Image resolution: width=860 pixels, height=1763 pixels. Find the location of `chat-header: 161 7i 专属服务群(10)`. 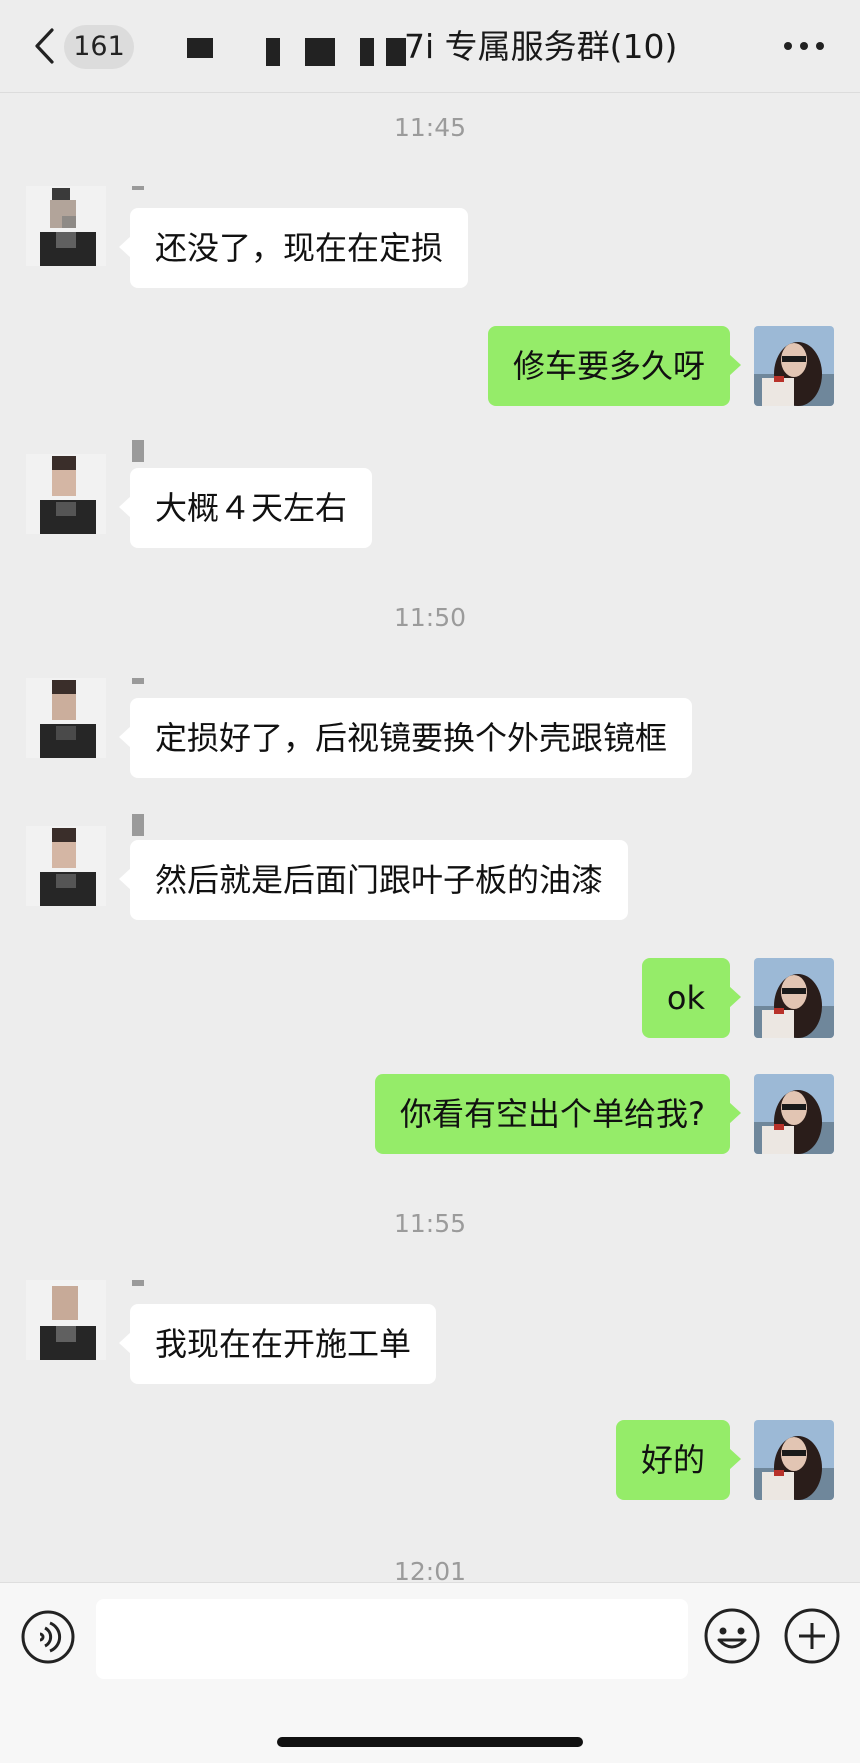

chat-header: 161 7i 专属服务群(10) is located at coordinates (430, 46).